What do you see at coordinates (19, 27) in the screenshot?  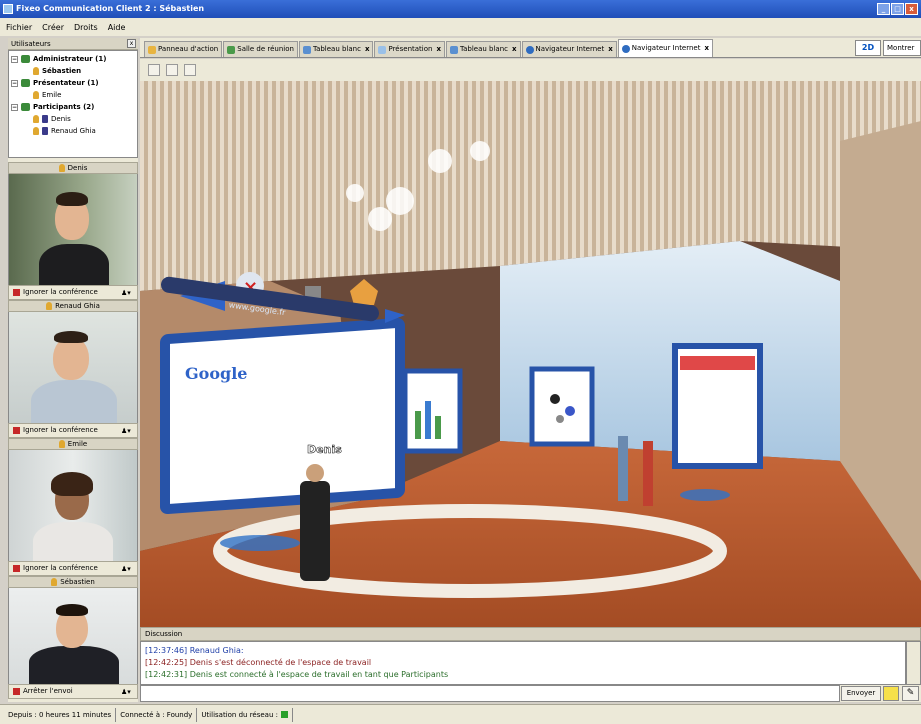 I see `menu-fichier: Fichier` at bounding box center [19, 27].